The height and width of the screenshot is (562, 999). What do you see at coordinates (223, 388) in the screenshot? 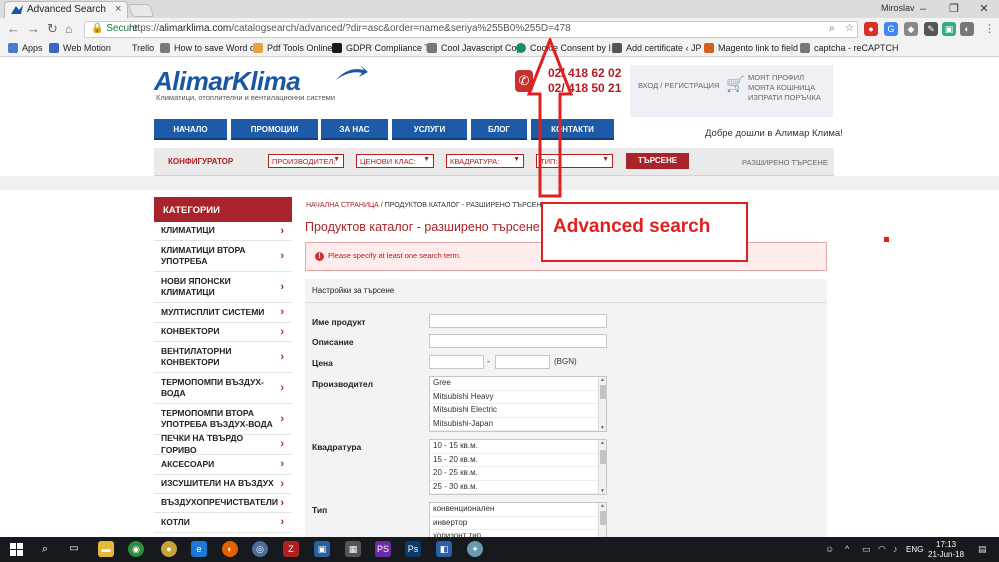
I see `category-item: ТЕРМОПОМПИ ВЪЗДУХ-ВОДА ›` at bounding box center [223, 388].